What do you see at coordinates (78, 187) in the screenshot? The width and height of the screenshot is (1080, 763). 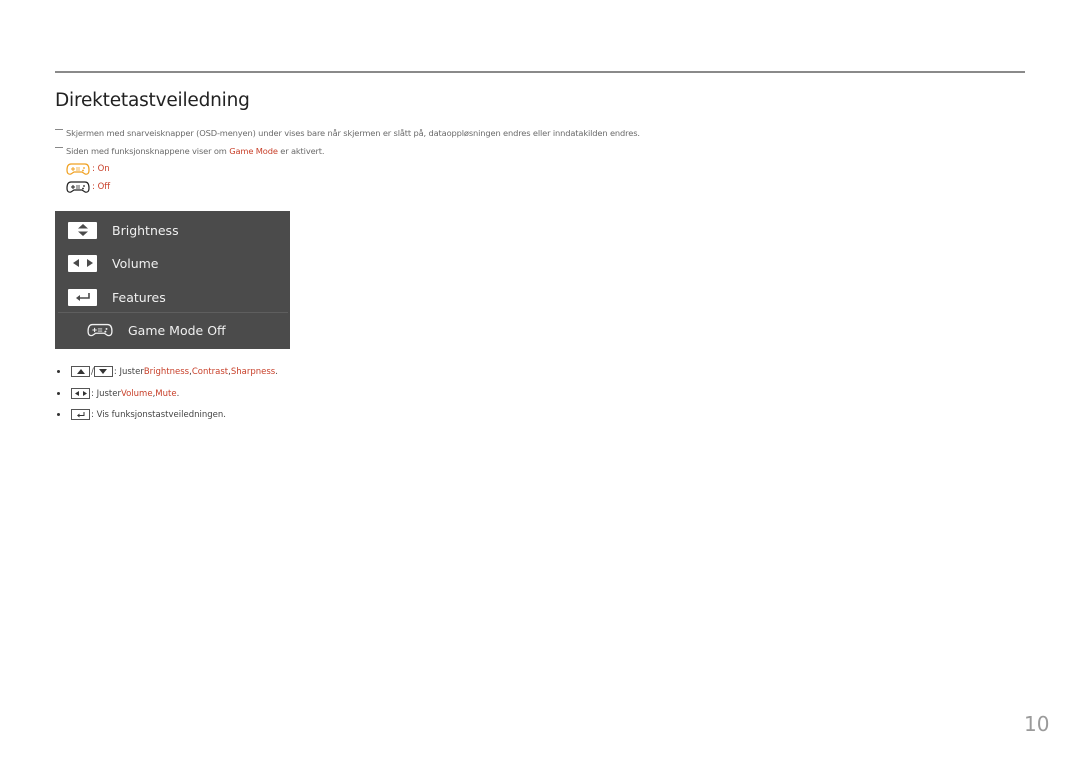 I see `gamepad-off-icon` at bounding box center [78, 187].